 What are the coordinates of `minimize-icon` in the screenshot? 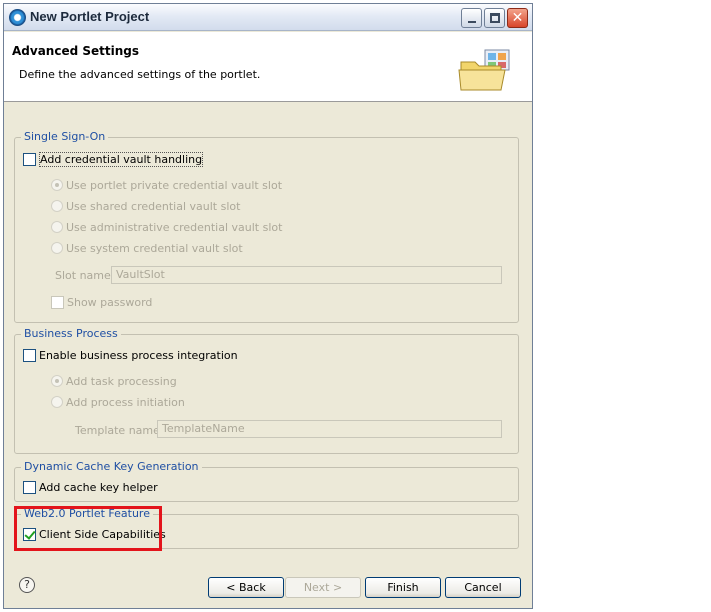 It's located at (472, 22).